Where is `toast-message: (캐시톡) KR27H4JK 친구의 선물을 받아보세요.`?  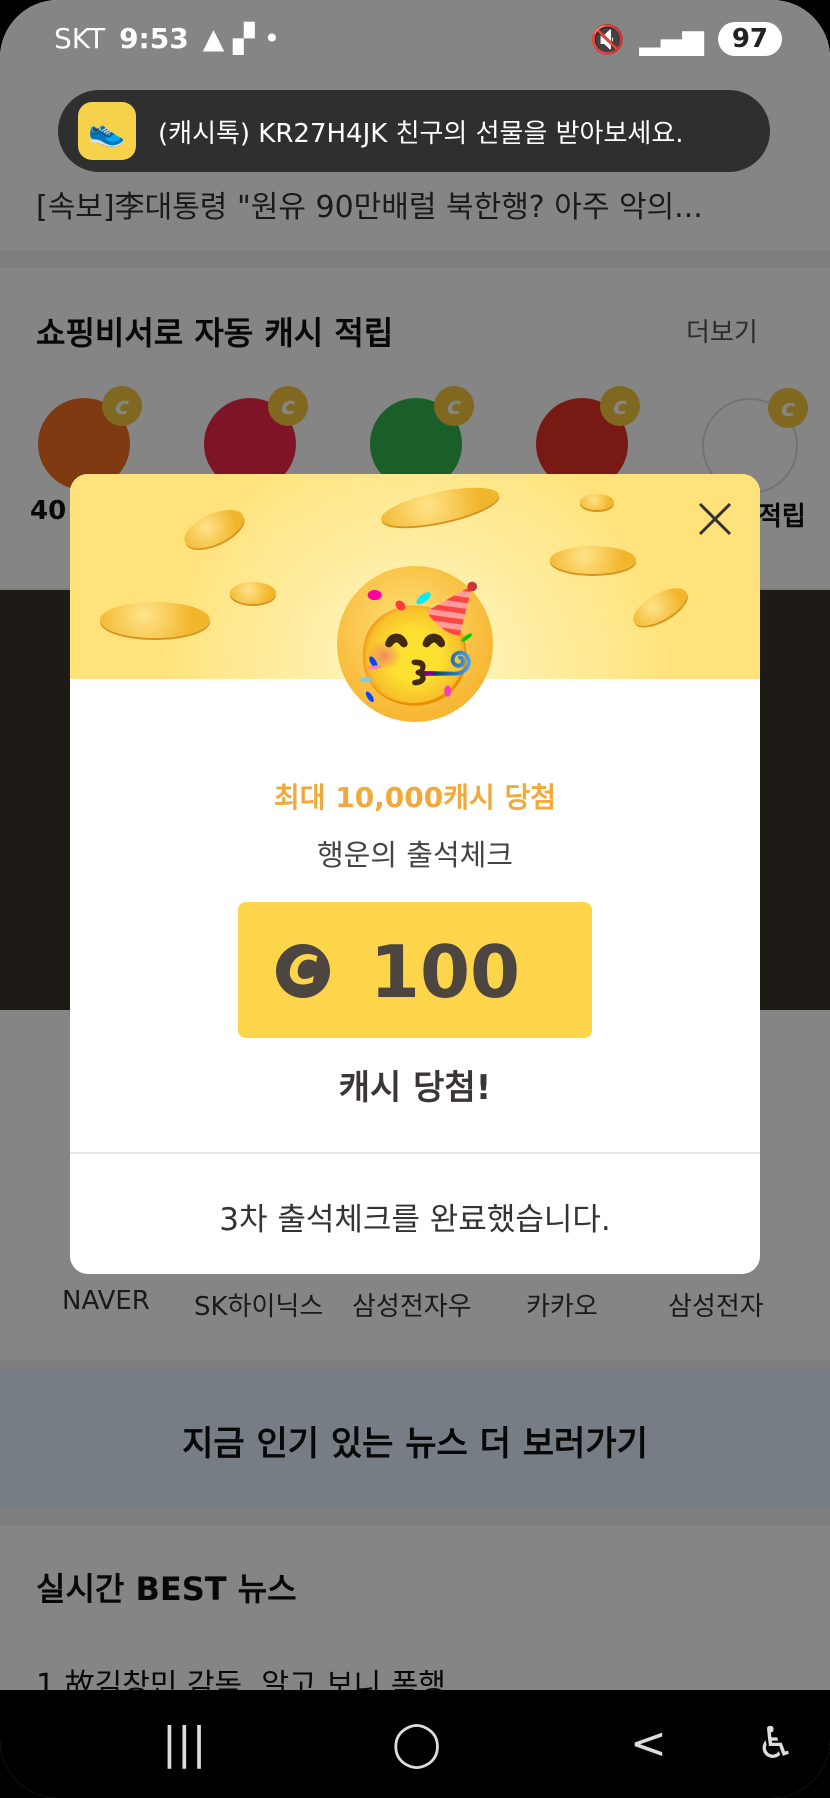 toast-message: (캐시톡) KR27H4JK 친구의 선물을 받아보세요. is located at coordinates (421, 133).